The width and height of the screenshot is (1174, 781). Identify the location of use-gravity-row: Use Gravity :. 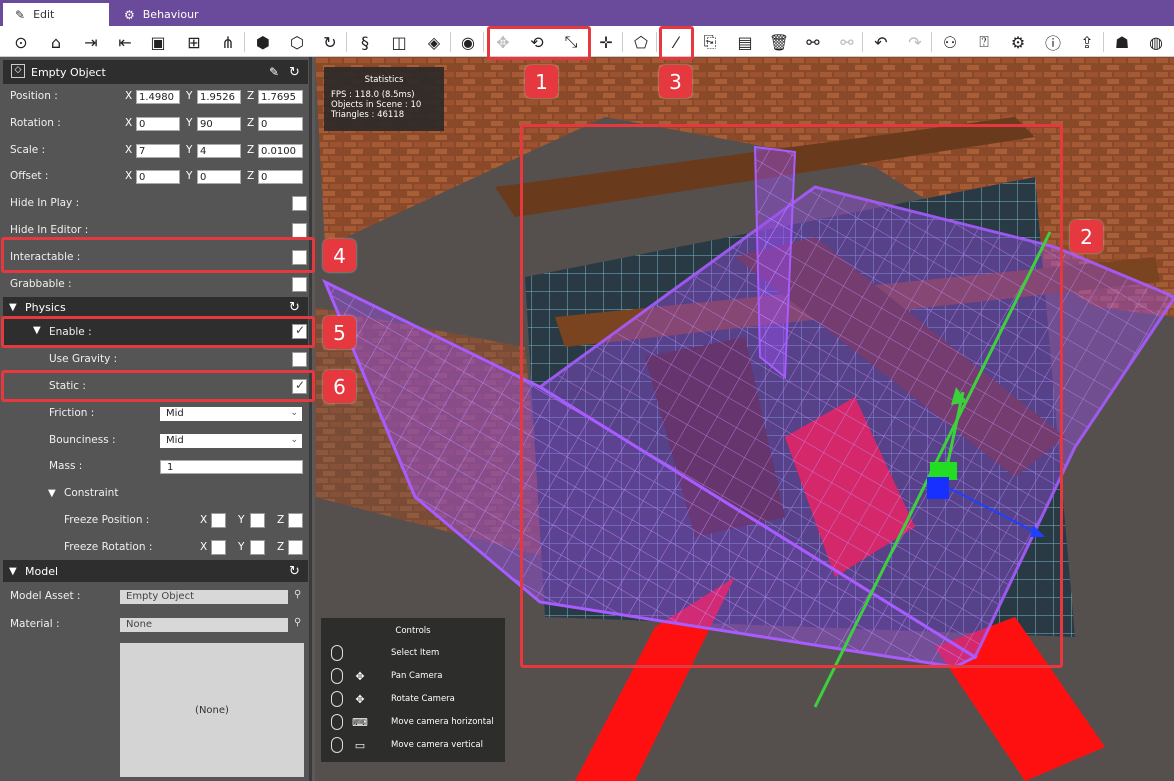
(154, 359).